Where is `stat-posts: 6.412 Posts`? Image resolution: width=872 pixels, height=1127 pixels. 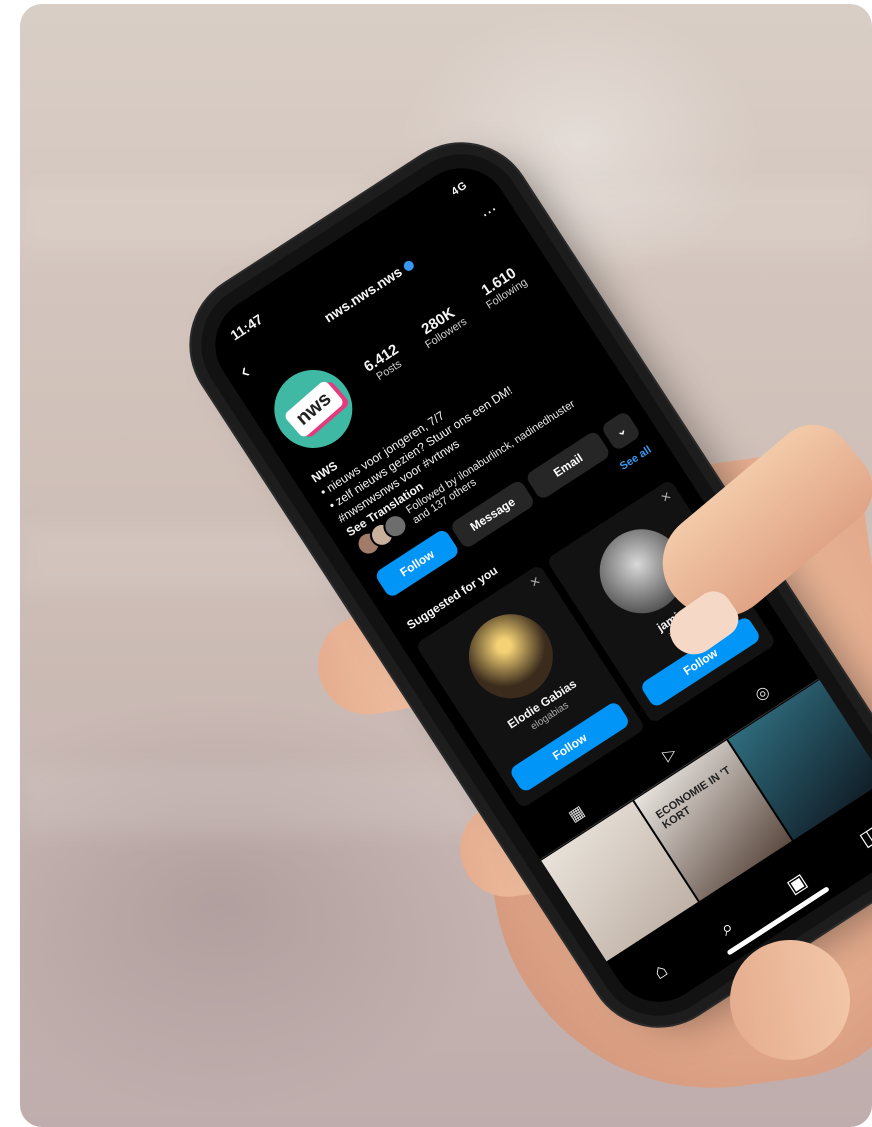
stat-posts: 6.412 Posts is located at coordinates (384, 362).